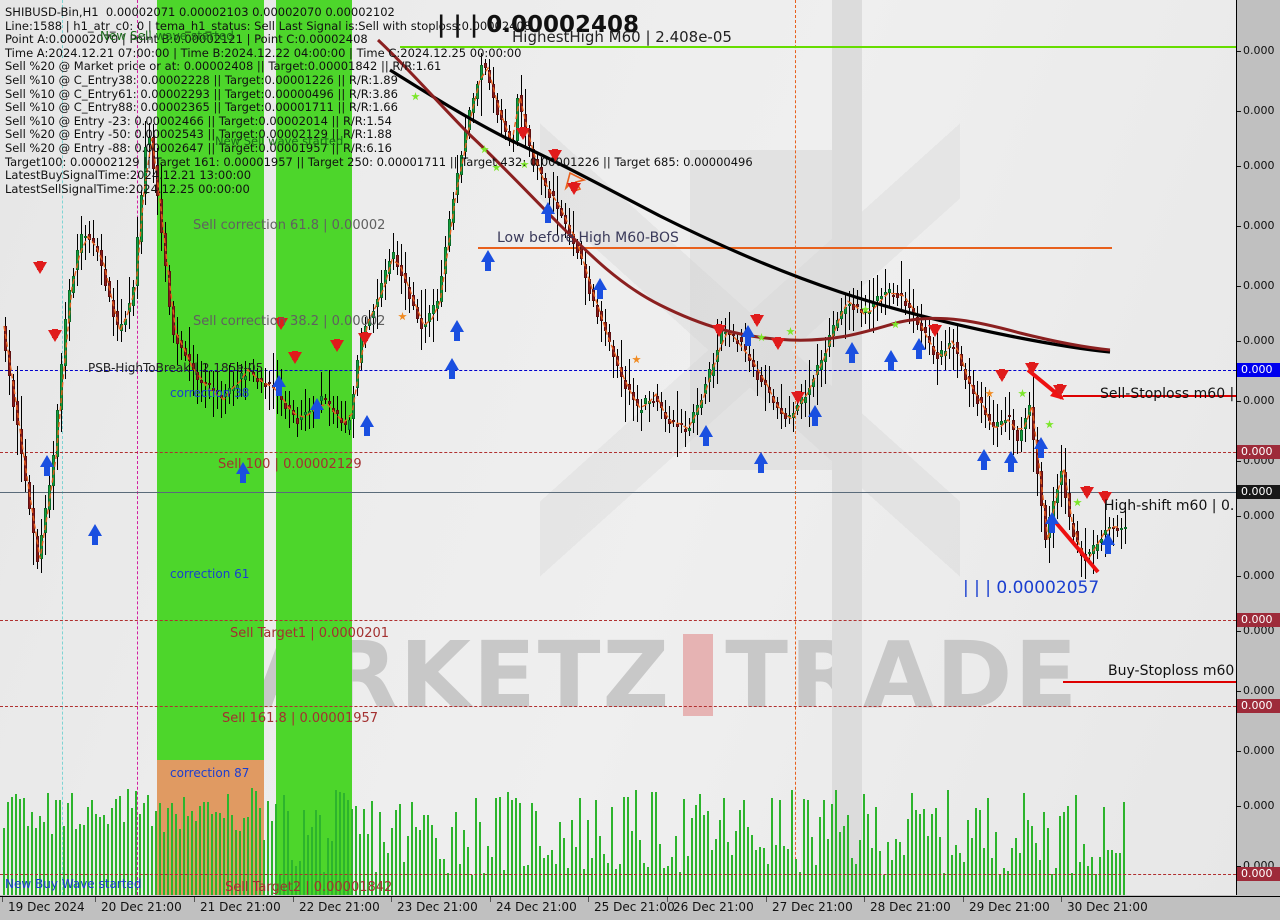  I want to click on info-line-11: LatestBuySignalTime:2024.12.21 13:00:00, so click(128, 175).